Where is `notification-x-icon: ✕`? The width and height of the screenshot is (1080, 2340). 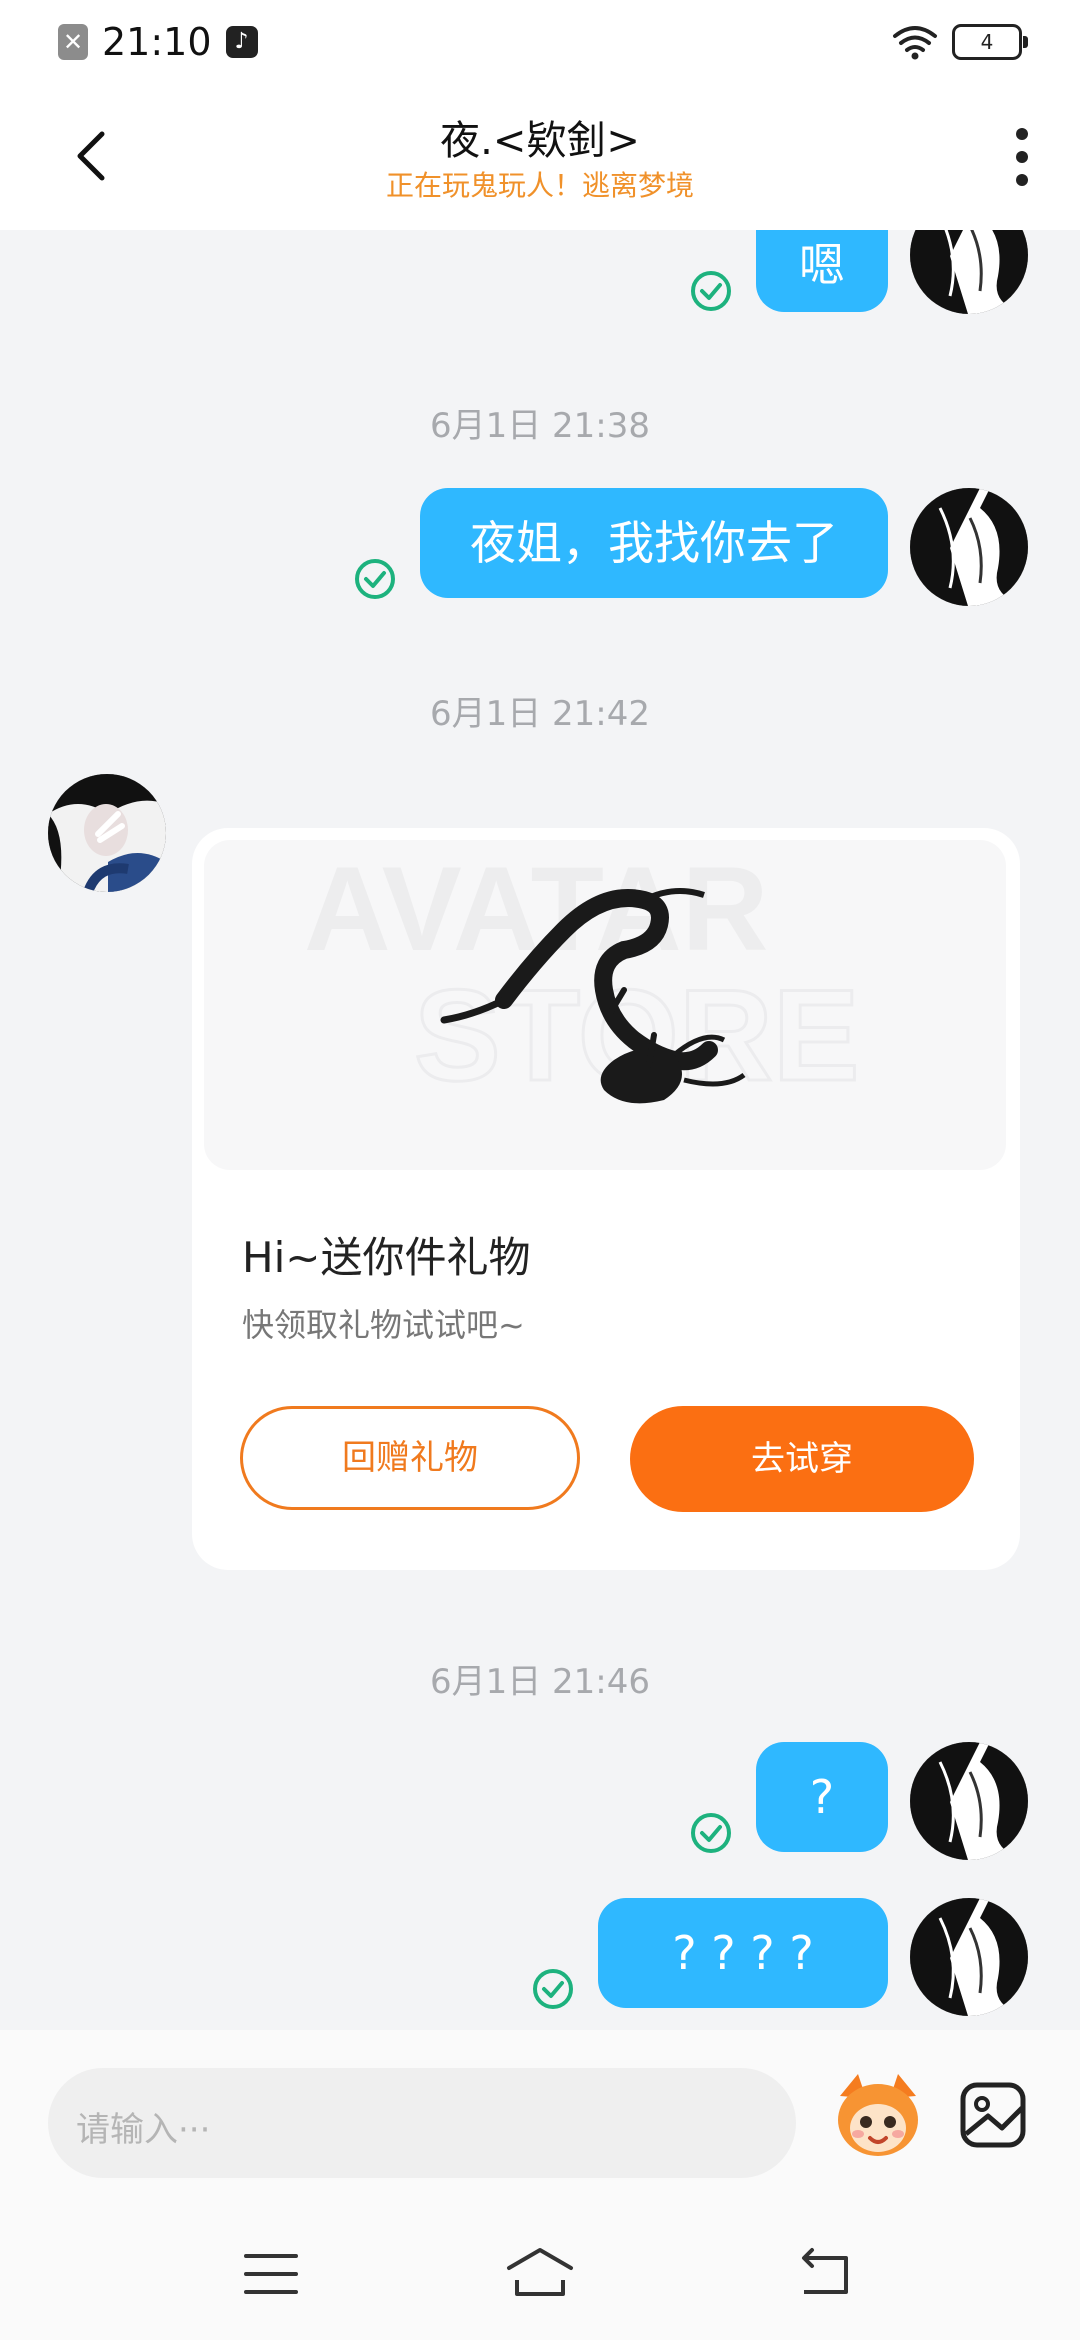 notification-x-icon: ✕ is located at coordinates (73, 42).